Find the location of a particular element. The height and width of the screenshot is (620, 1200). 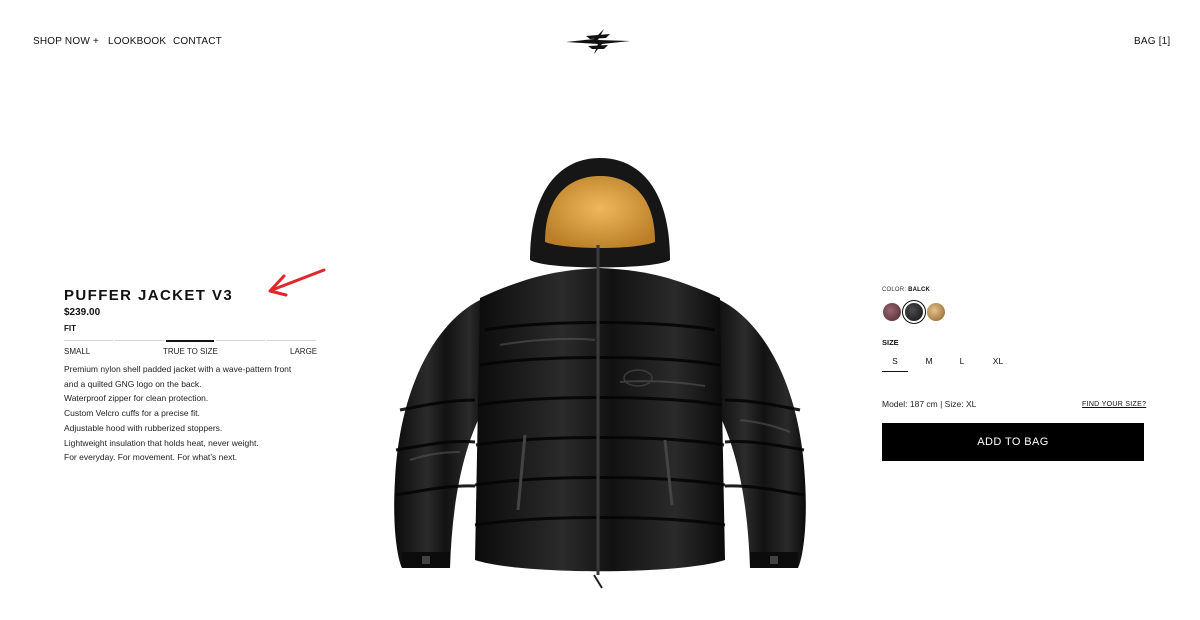

description-line: Custom Velcro cuffs for a precise fit. is located at coordinates (132, 413).